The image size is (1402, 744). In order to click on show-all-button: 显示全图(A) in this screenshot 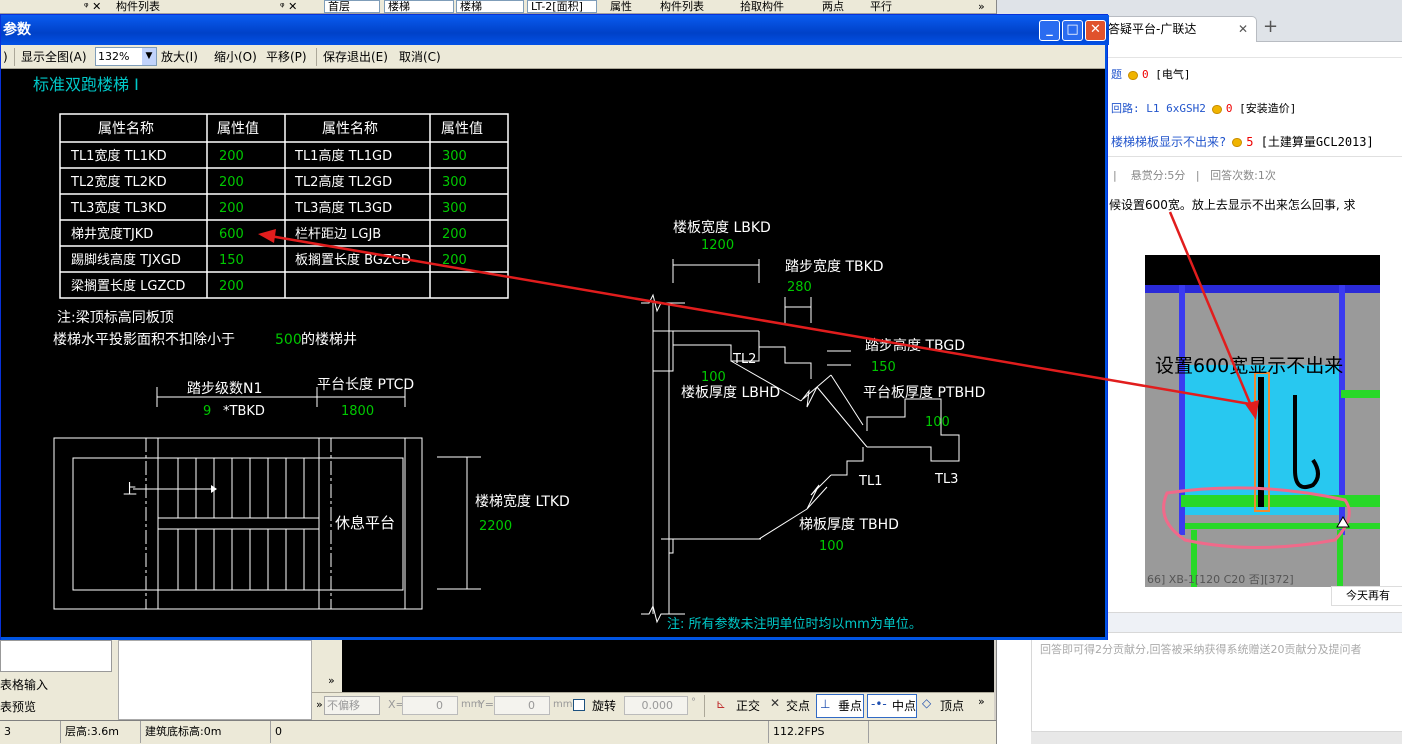, I will do `click(54, 57)`.